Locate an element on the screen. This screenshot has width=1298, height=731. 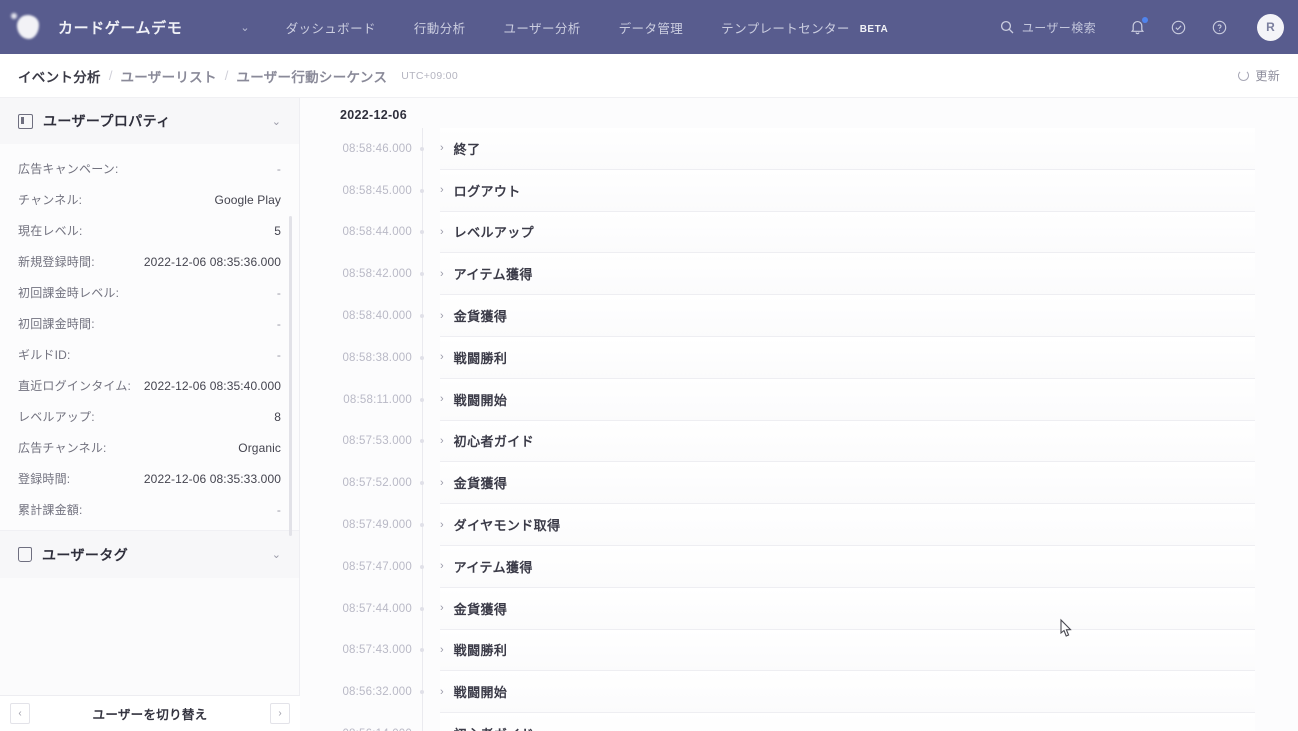
timeline-event-row: 08:57:52.000 › 金貨獲得 is located at coordinates (799, 483).